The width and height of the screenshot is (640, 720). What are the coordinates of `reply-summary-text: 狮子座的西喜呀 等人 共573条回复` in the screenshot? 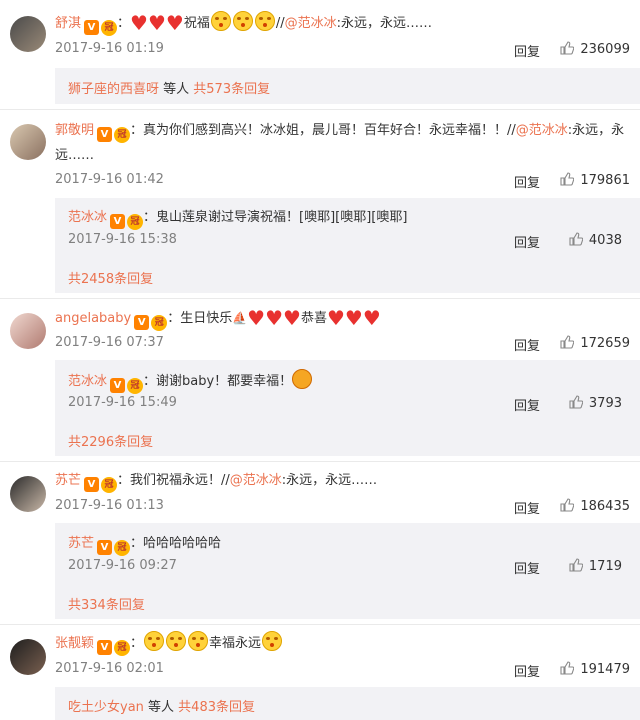 It's located at (169, 87).